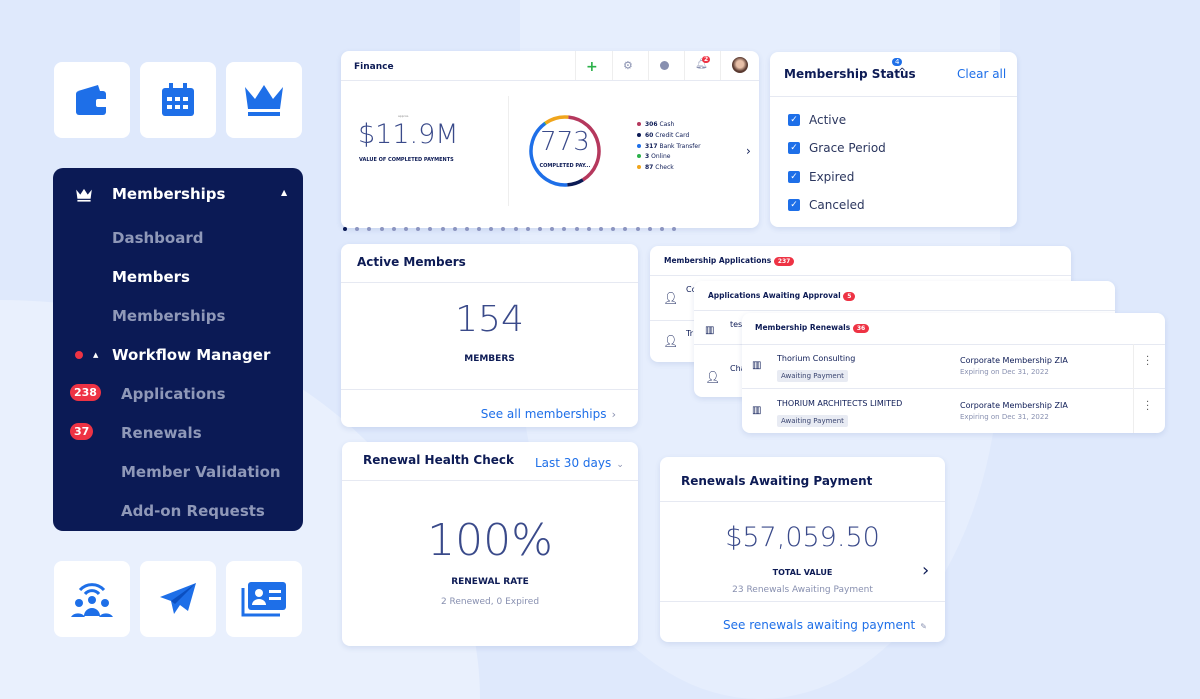 The image size is (1200, 699). Describe the element at coordinates (740, 65) in the screenshot. I see `user-avatar` at that location.